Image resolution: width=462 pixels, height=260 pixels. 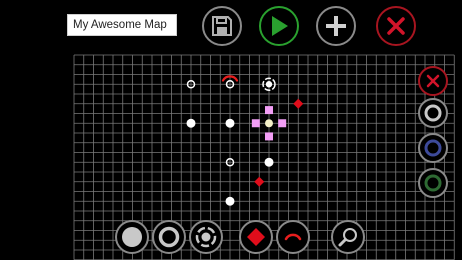 I want to click on diamond-icon, so click(x=256, y=237).